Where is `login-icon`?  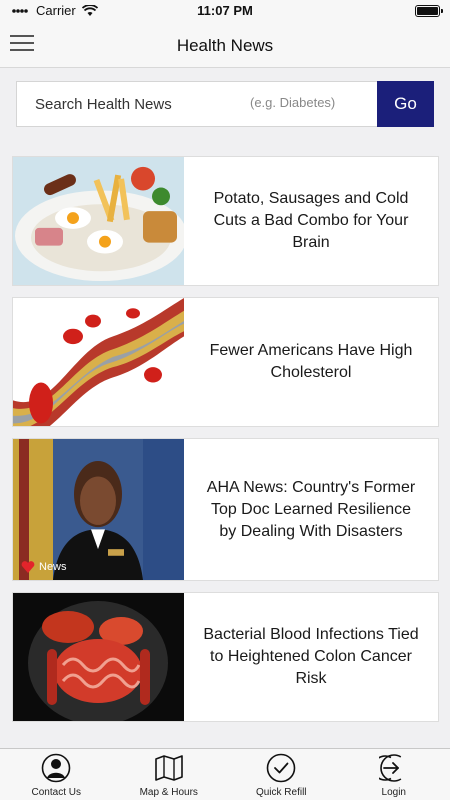 login-icon is located at coordinates (393, 768).